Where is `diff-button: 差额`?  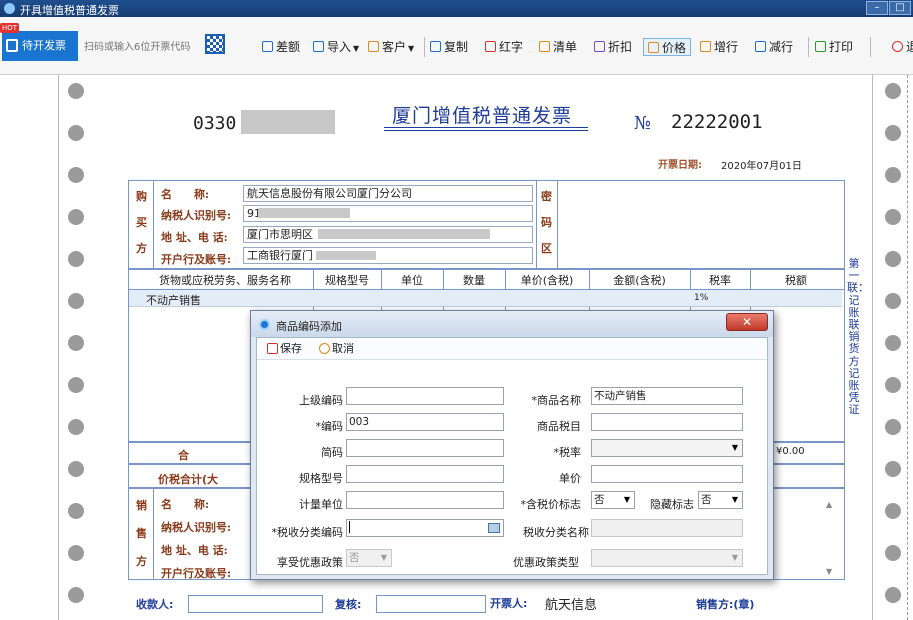 diff-button: 差额 is located at coordinates (281, 47).